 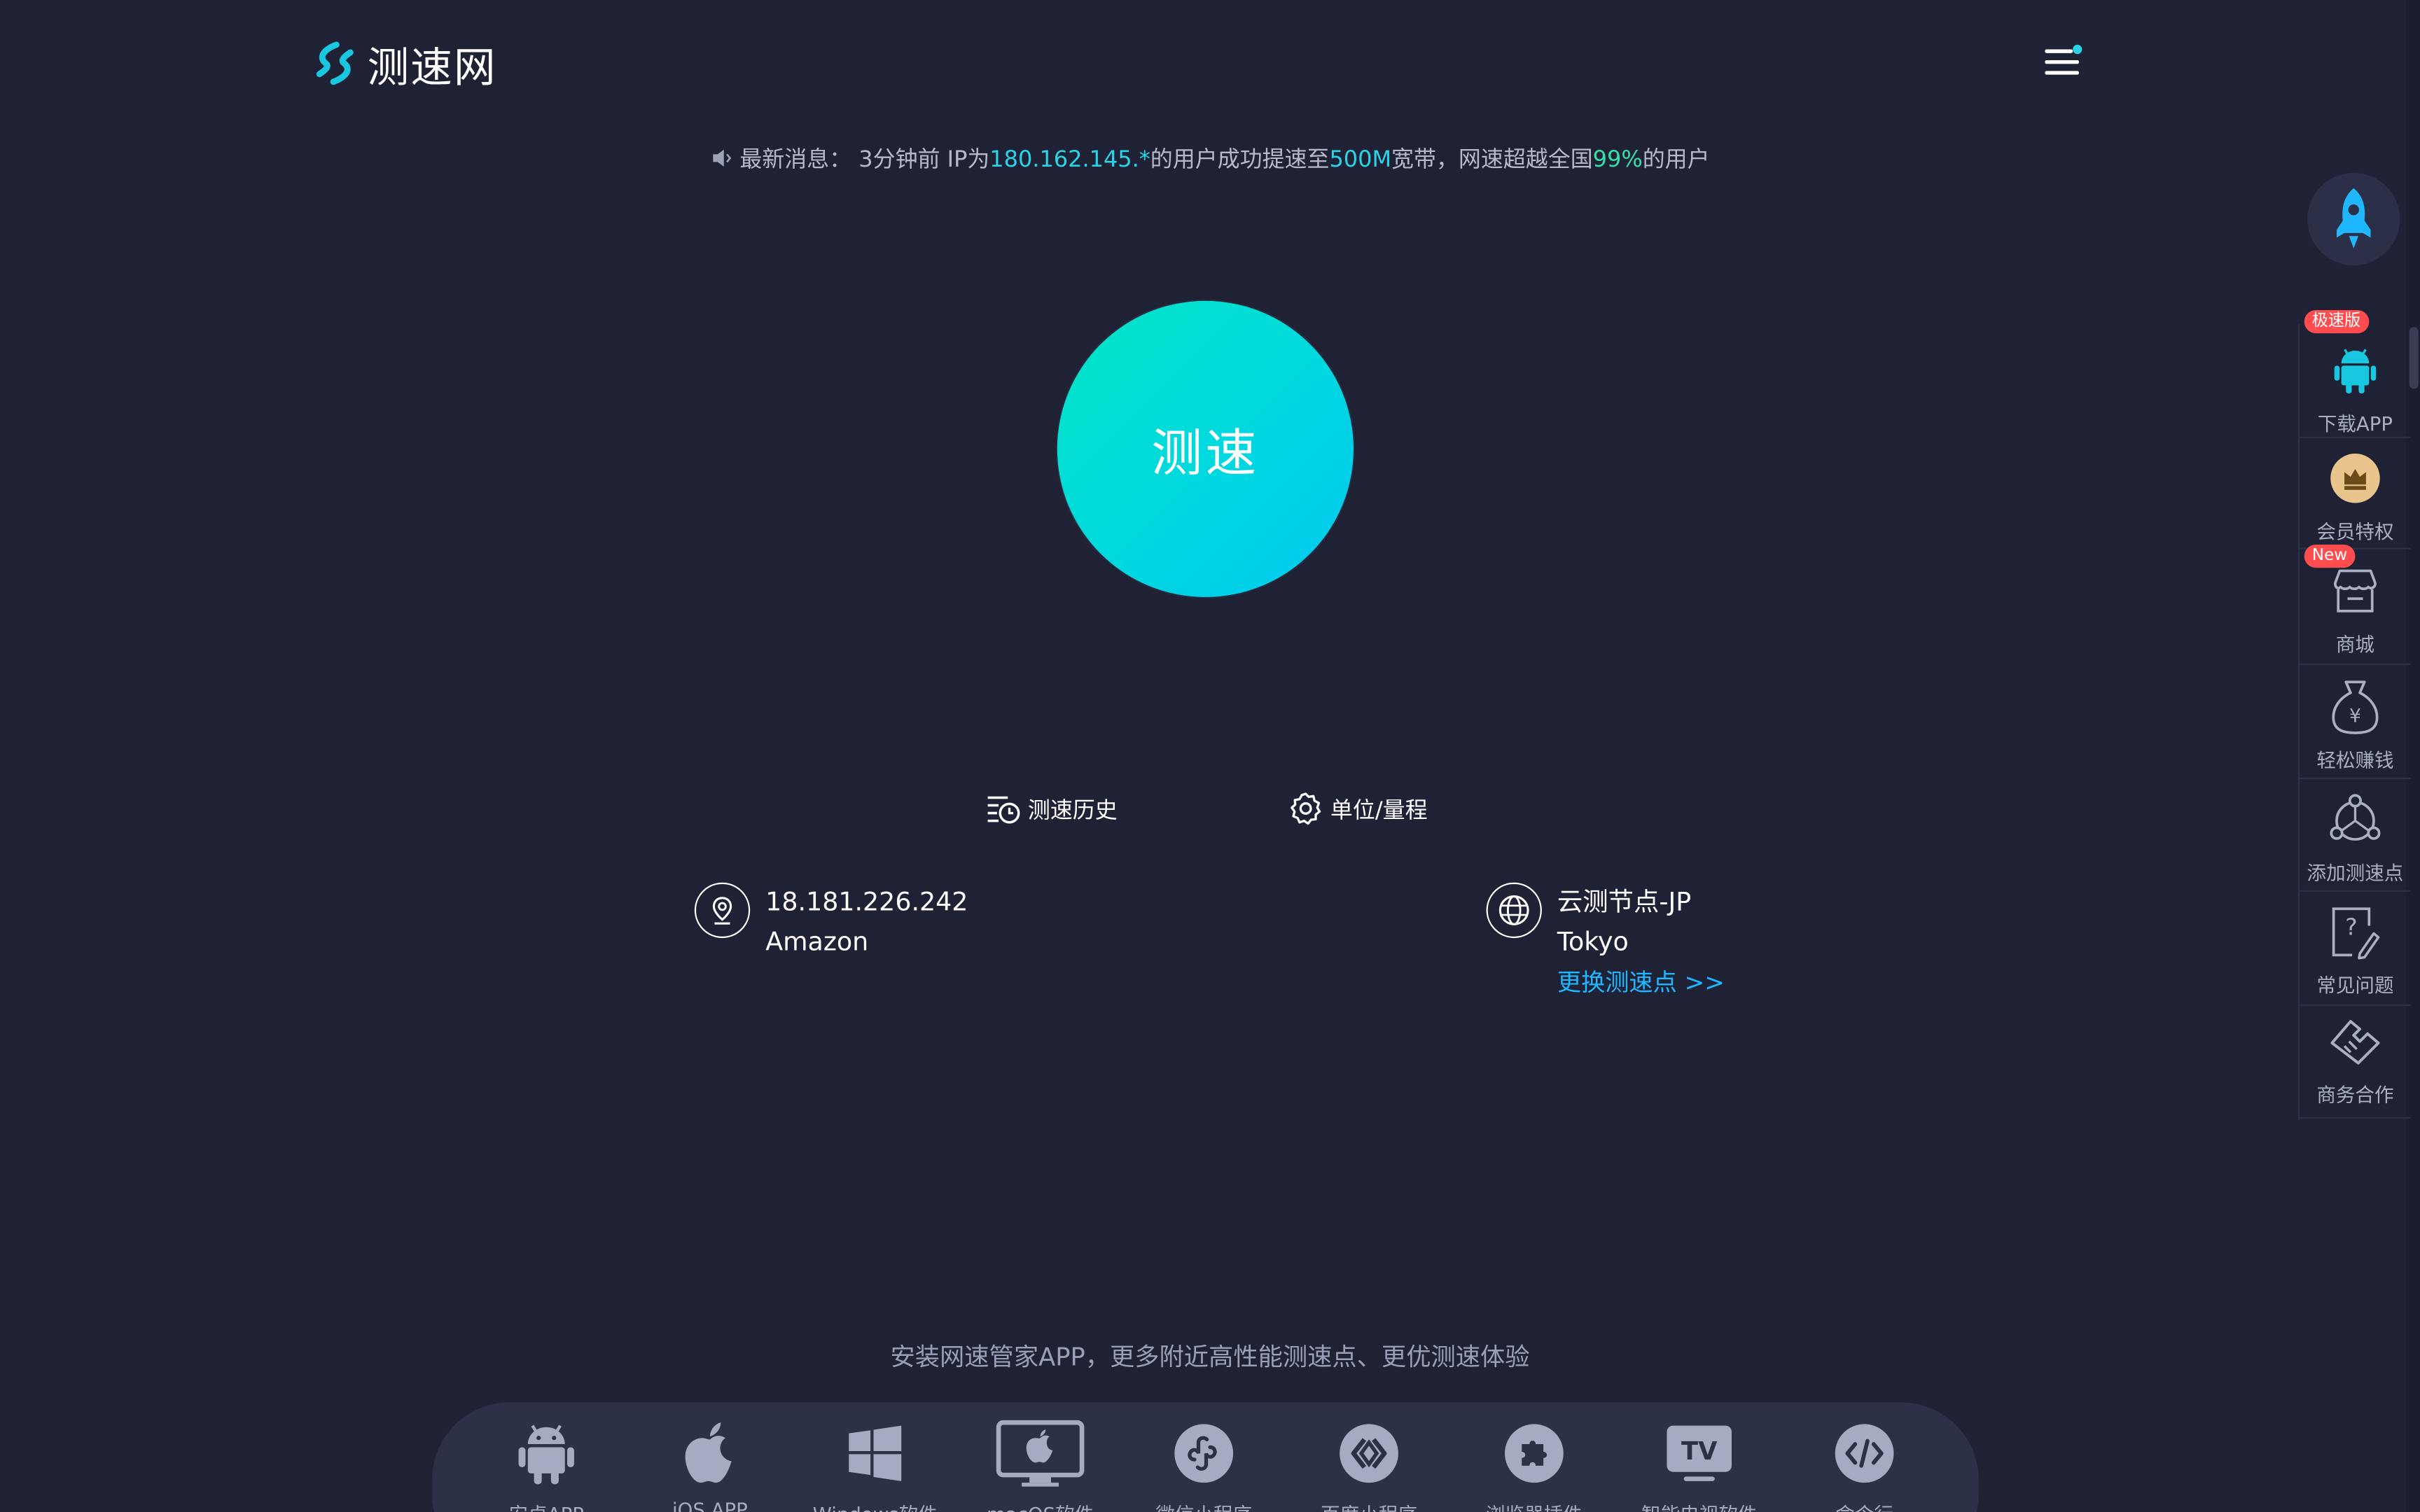 What do you see at coordinates (1641, 982) in the screenshot?
I see `change-server-link: 更换测速点 >>` at bounding box center [1641, 982].